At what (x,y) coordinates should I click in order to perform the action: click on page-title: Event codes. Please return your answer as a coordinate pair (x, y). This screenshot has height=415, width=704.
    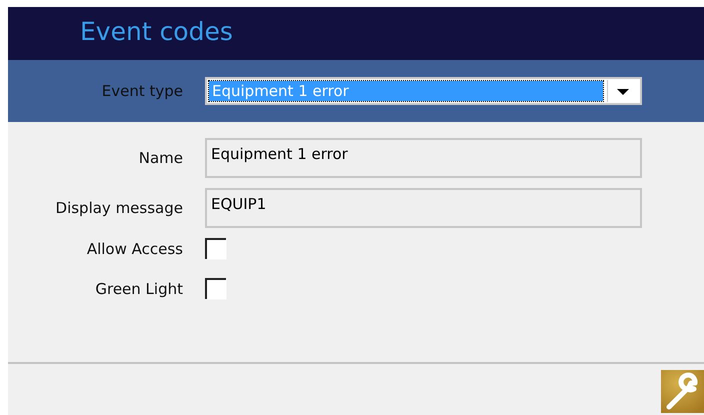
    Looking at the image, I should click on (156, 31).